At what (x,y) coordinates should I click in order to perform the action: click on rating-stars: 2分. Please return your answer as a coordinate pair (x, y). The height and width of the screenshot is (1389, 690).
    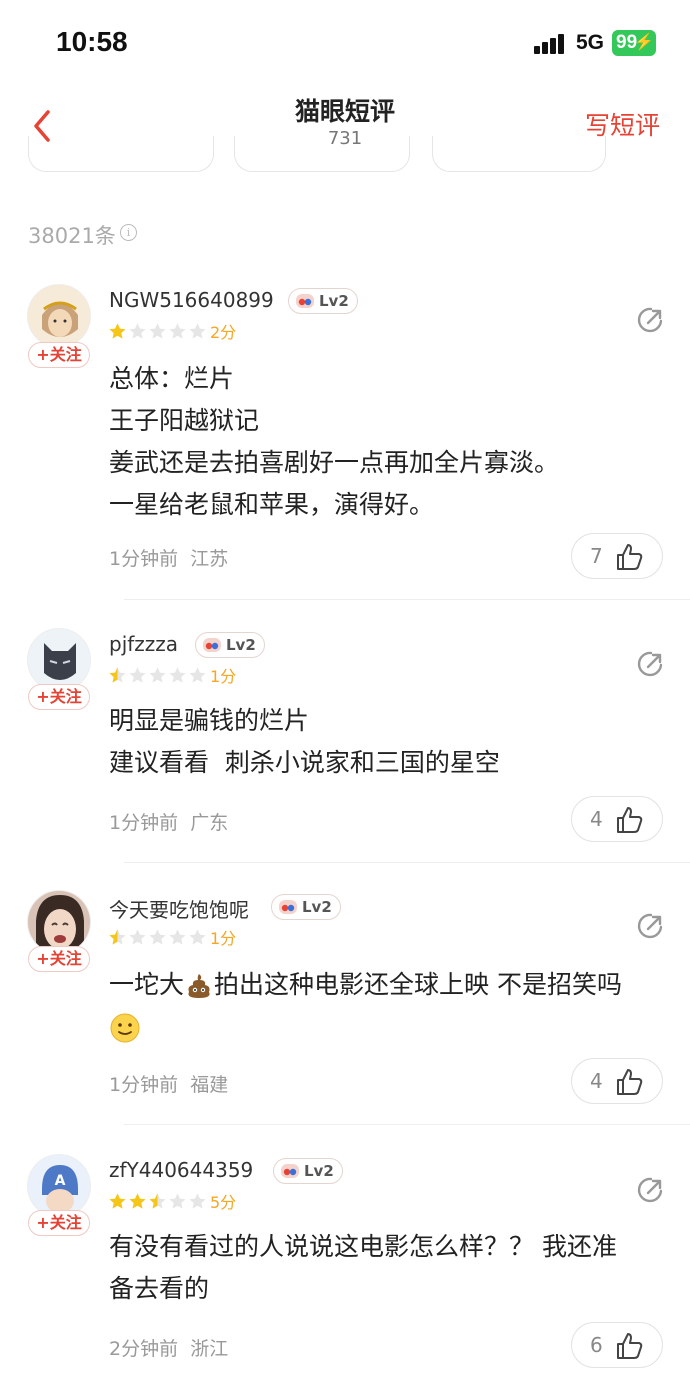
    Looking at the image, I should click on (172, 331).